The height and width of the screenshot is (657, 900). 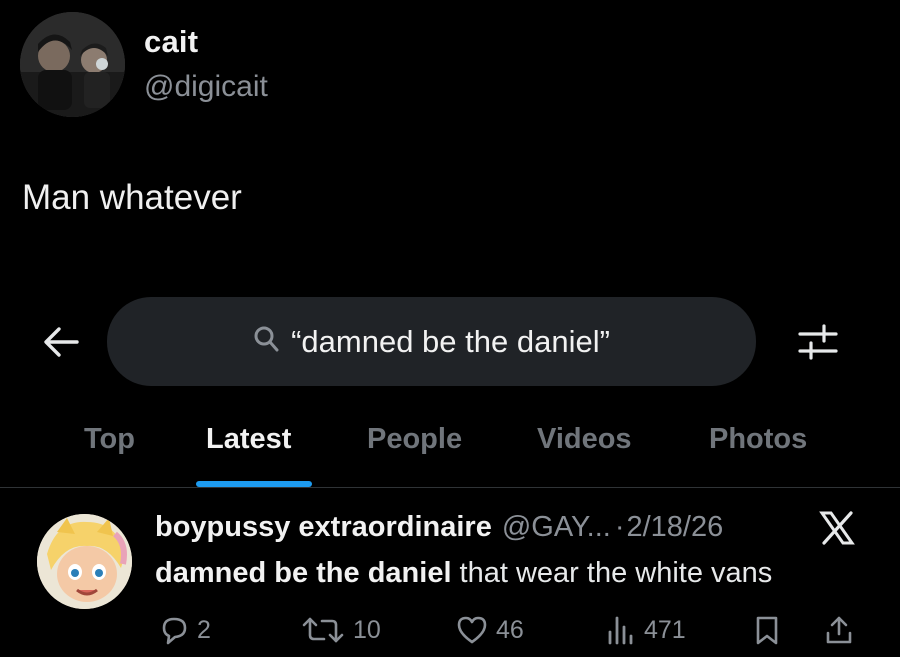 I want to click on filter-sliders-icon, so click(x=818, y=342).